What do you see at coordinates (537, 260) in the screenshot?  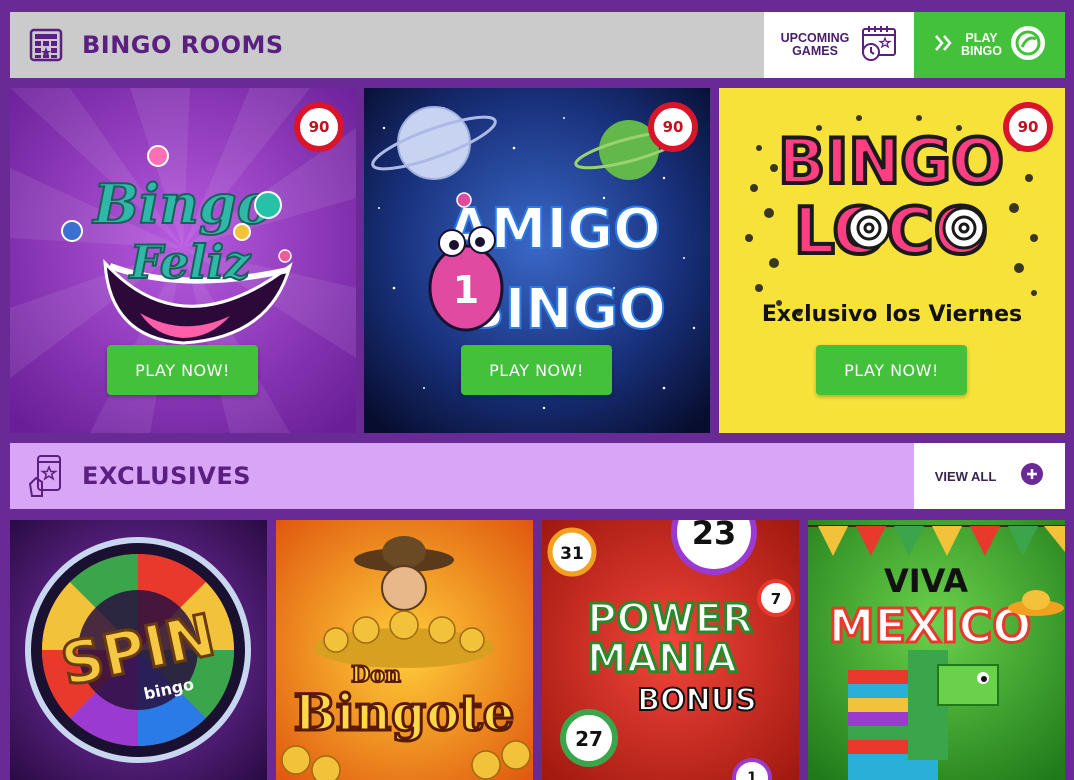 I see `room-card-amigo-bingo: AMIGO BINGO 1 90 PLAY NOW!` at bounding box center [537, 260].